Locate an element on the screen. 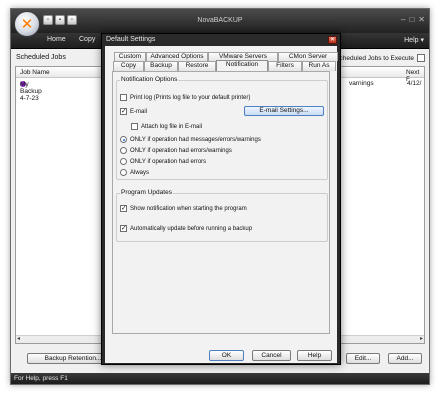 This screenshot has height=399, width=439. tab-custom: Custom is located at coordinates (130, 56).